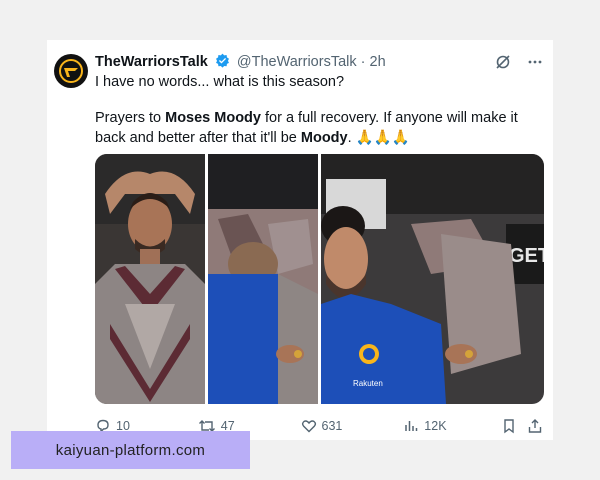  I want to click on player-hands-on-head-image, so click(150, 279).